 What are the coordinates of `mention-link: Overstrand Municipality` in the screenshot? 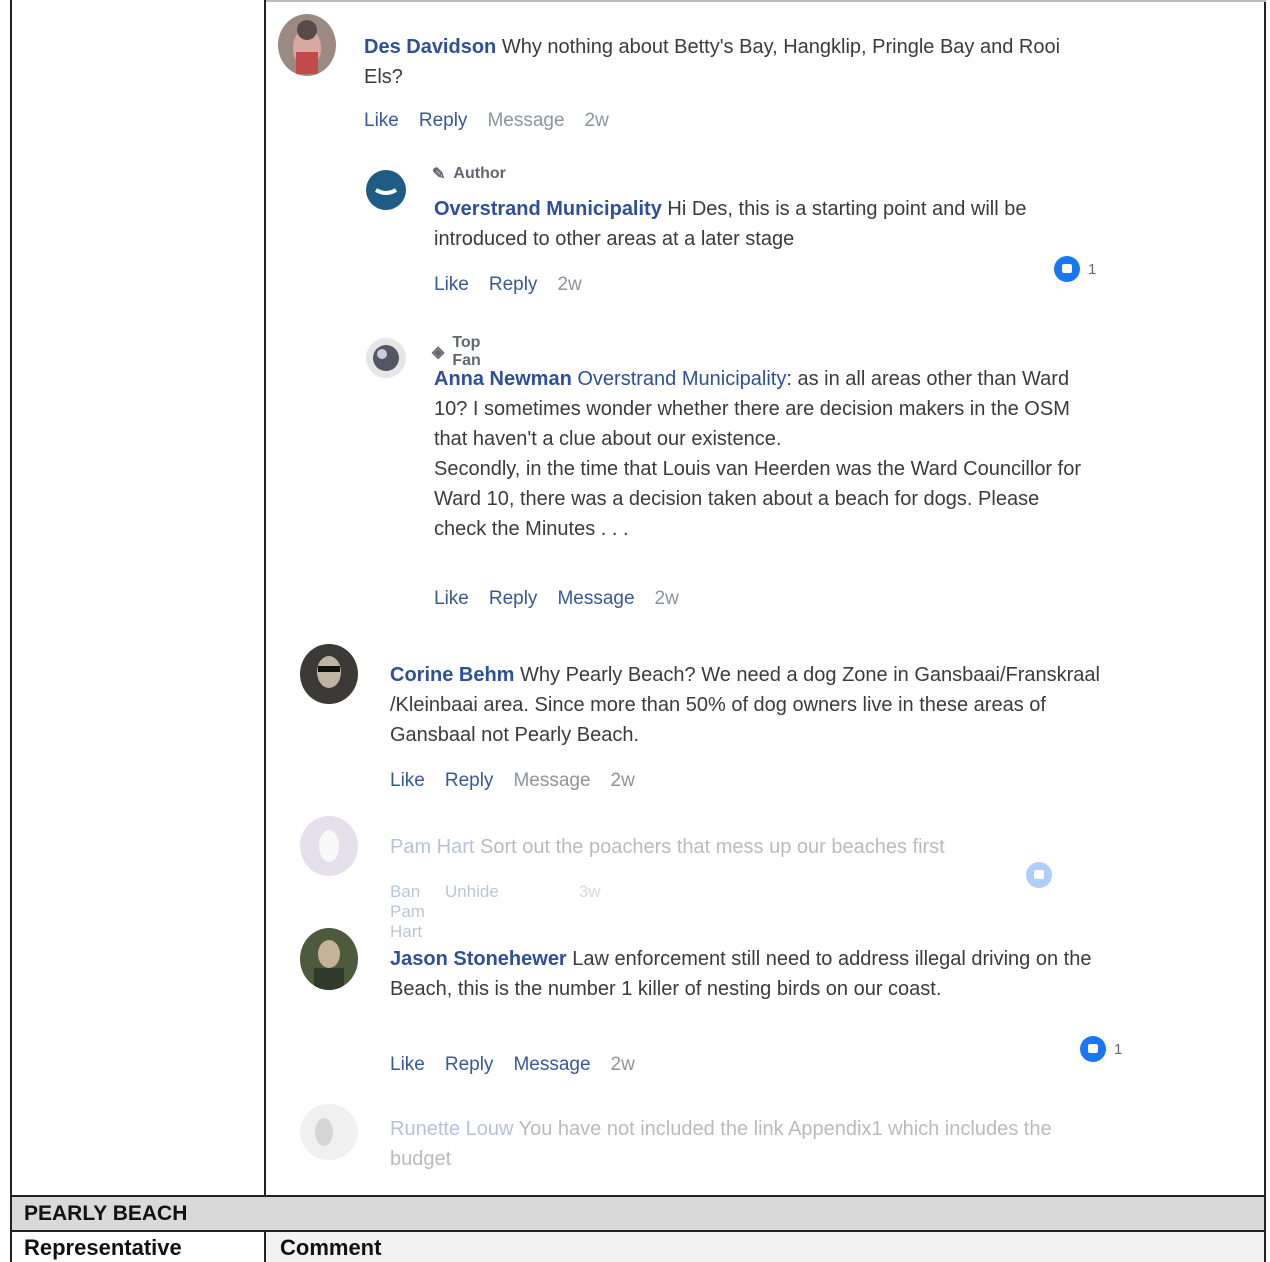 It's located at (679, 379).